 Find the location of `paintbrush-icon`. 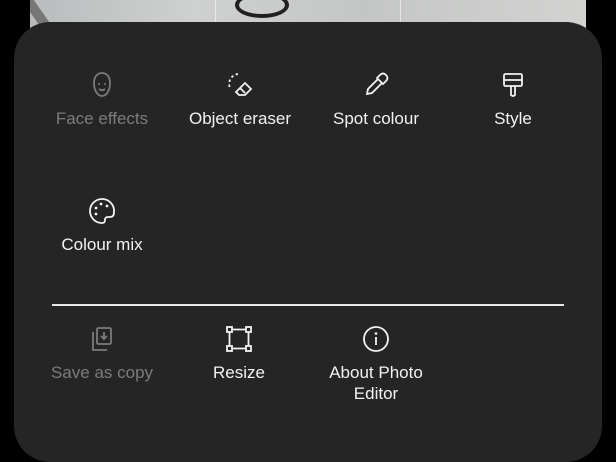

paintbrush-icon is located at coordinates (513, 85).